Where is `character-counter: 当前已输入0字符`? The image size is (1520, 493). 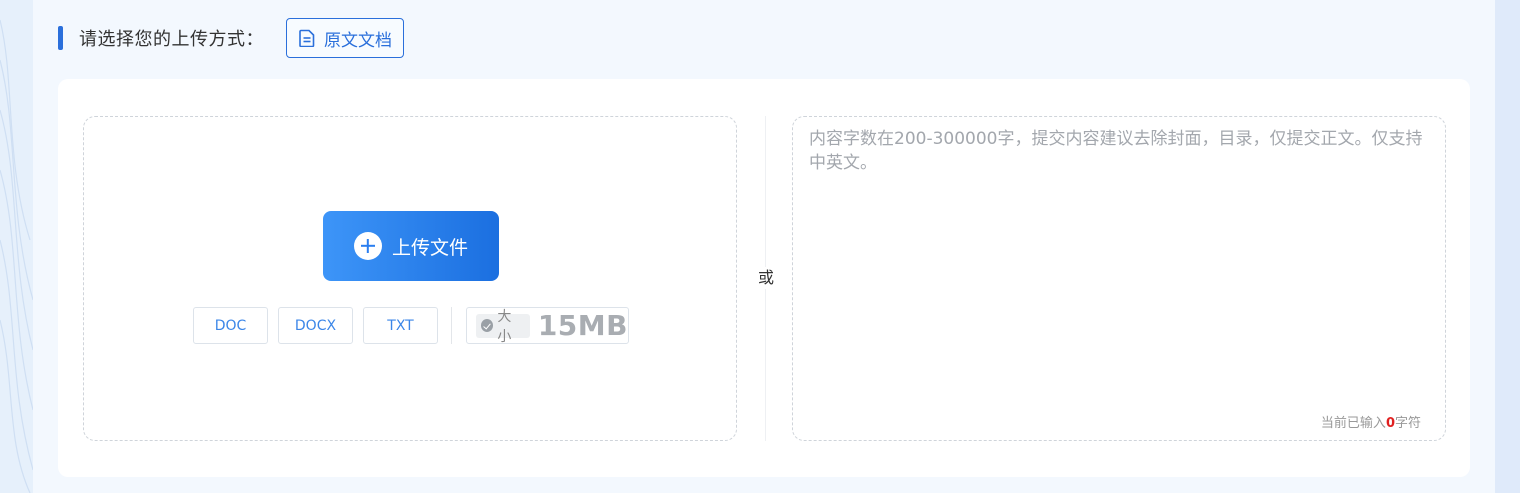 character-counter: 当前已输入0字符 is located at coordinates (1371, 421).